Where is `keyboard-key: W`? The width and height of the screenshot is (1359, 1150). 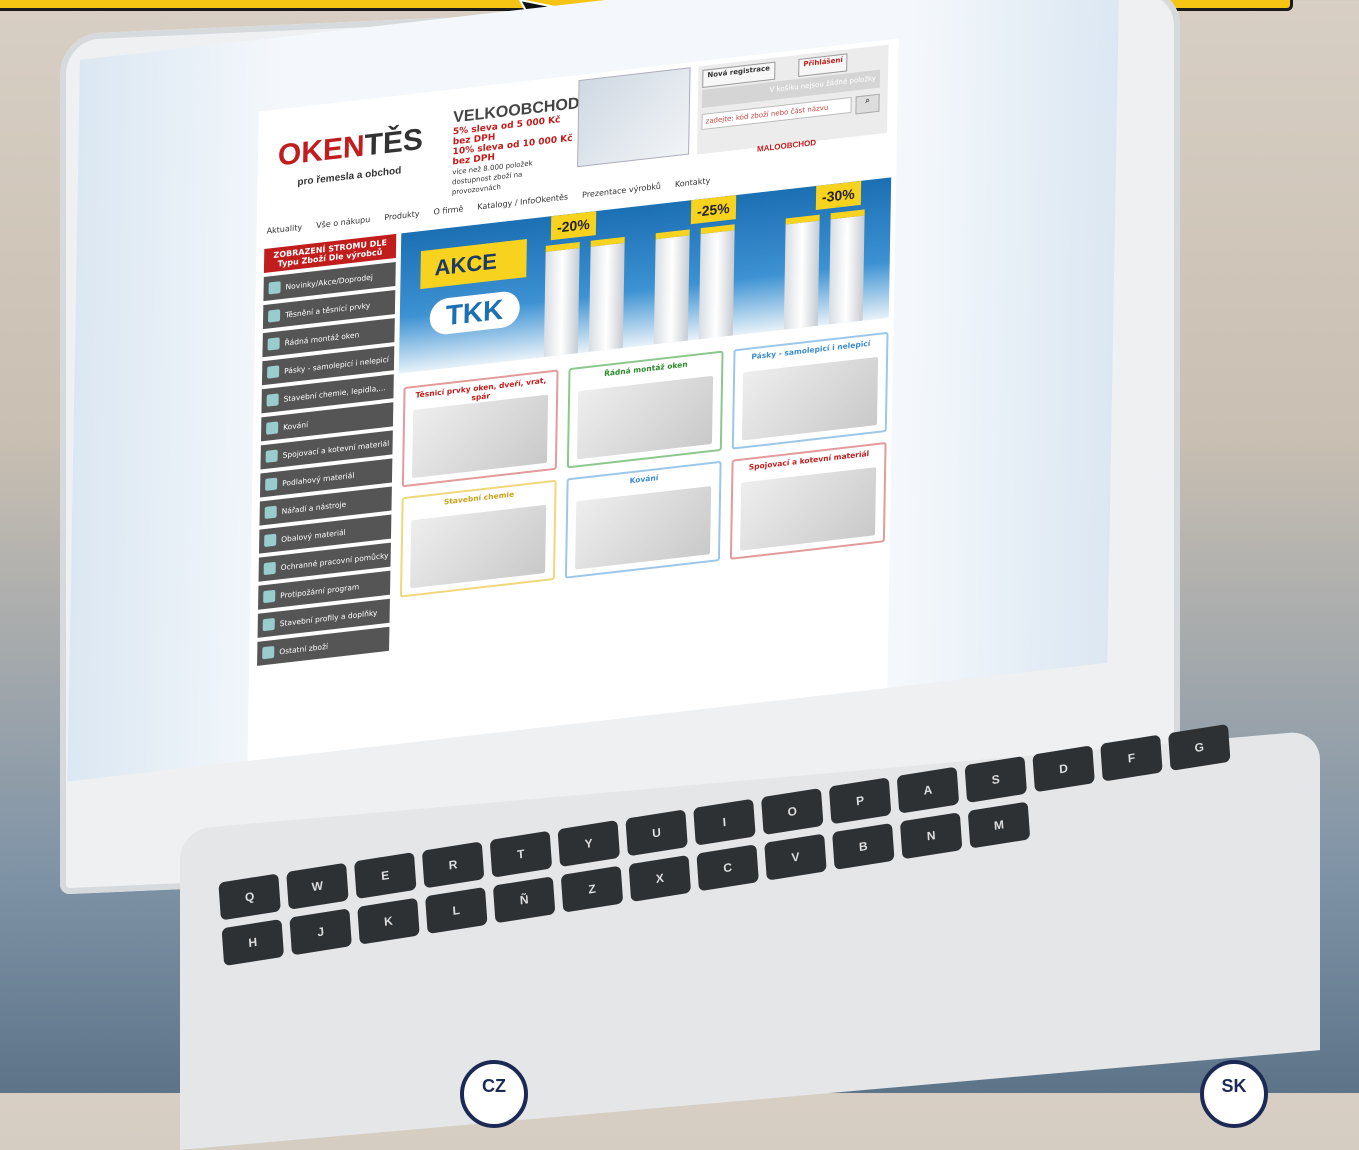 keyboard-key: W is located at coordinates (317, 886).